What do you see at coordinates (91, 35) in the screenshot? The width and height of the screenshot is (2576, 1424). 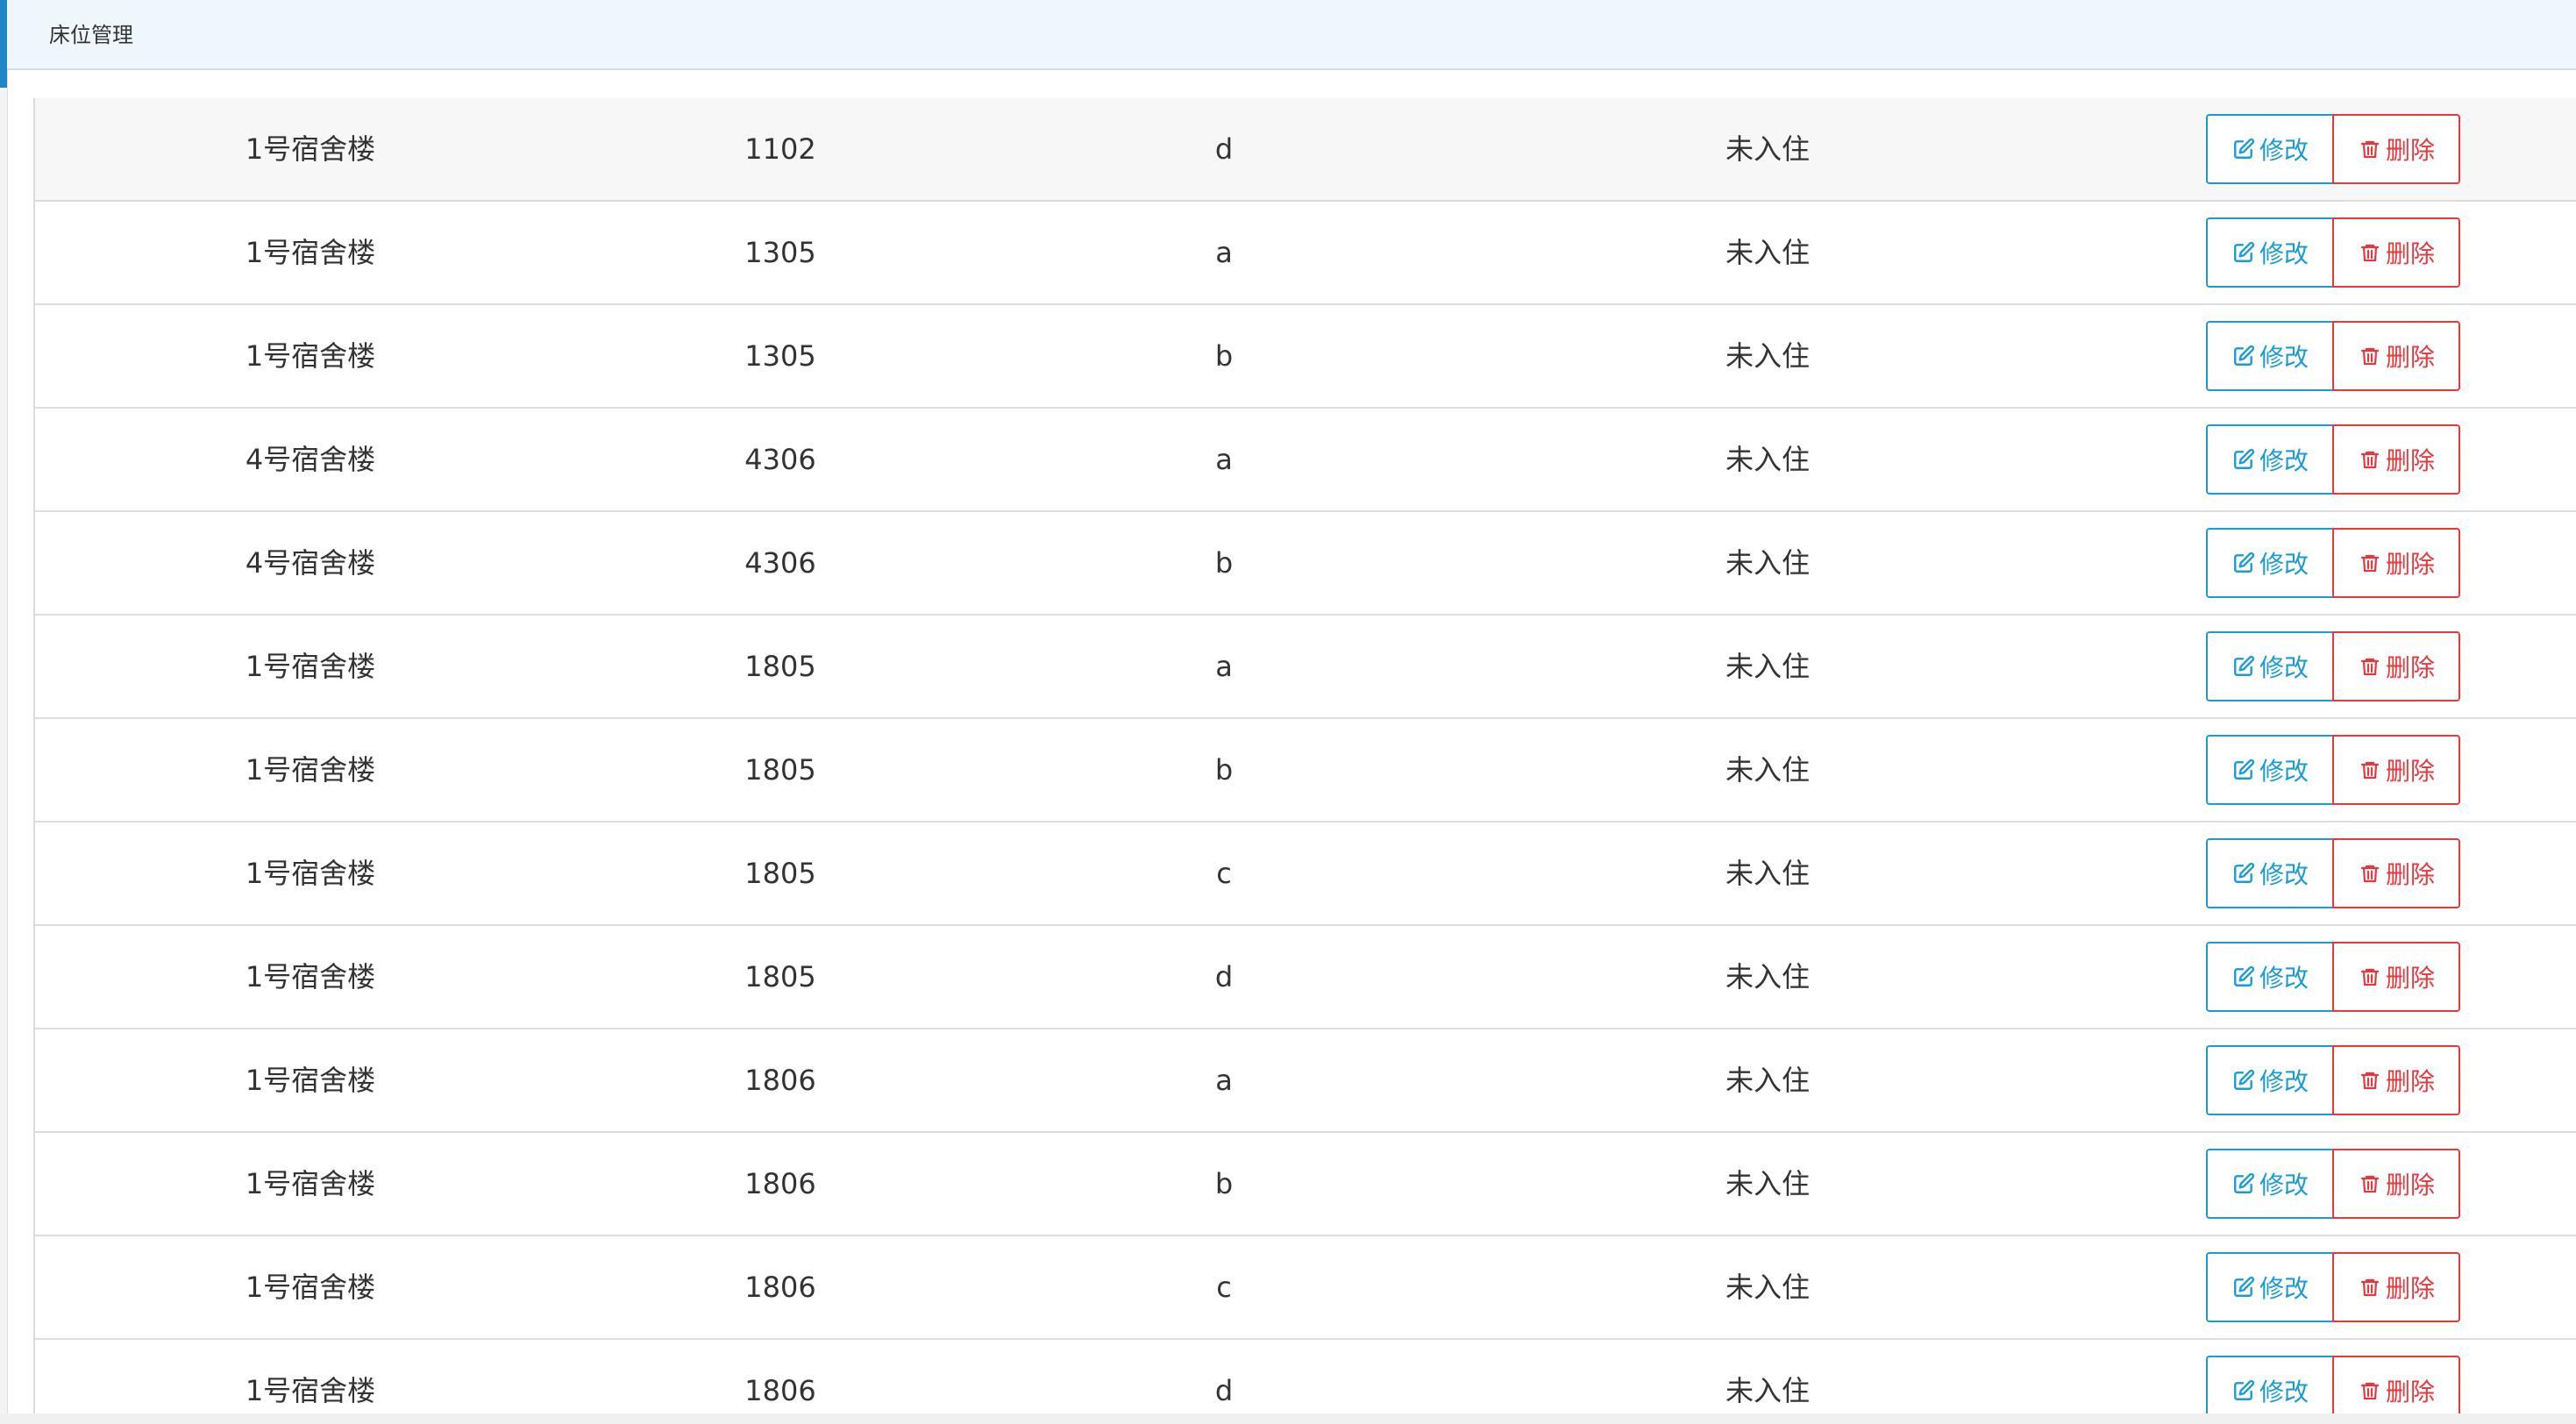 I see `tab-bed-management: 床位管理` at bounding box center [91, 35].